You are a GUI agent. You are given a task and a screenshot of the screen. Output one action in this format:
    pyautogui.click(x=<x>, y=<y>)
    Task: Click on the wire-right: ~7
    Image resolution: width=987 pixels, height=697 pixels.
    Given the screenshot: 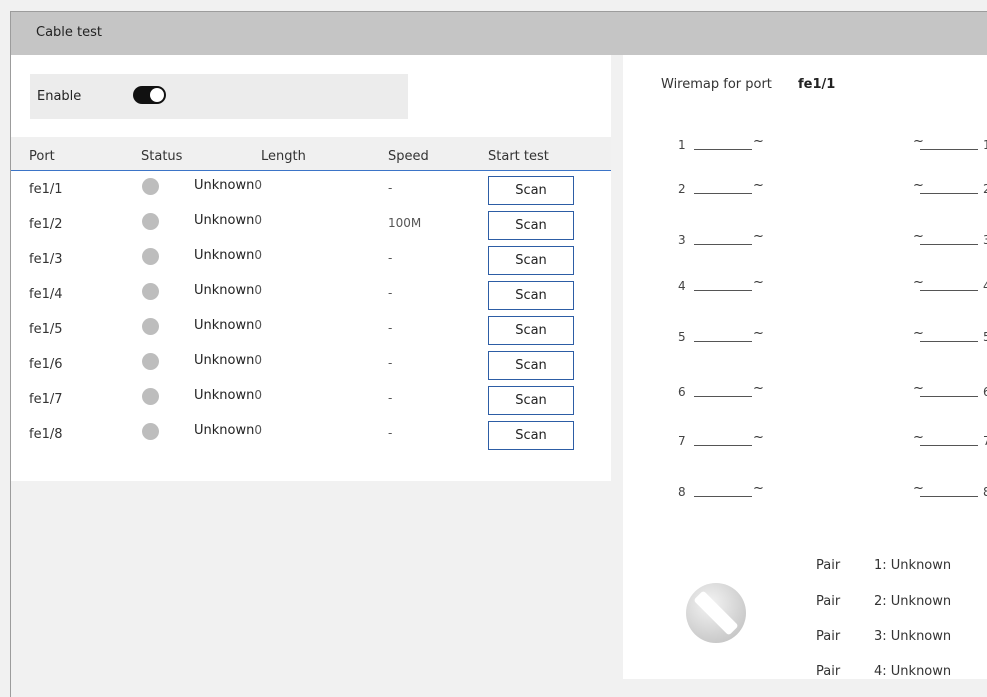 What is the action you would take?
    pyautogui.click(x=946, y=439)
    